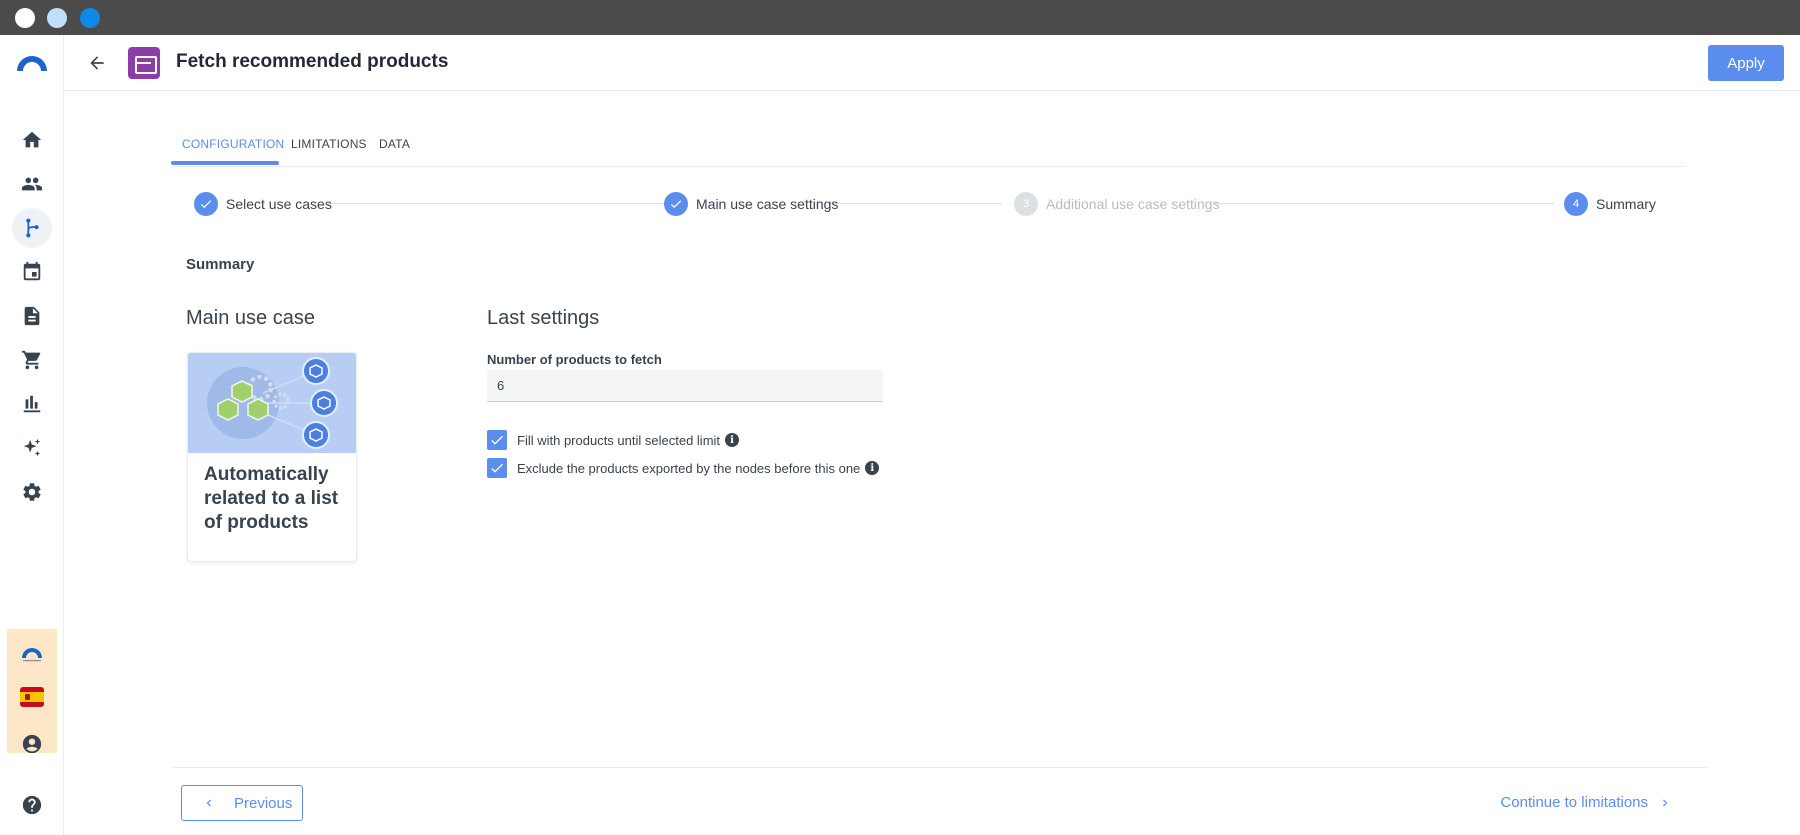 The image size is (1800, 835). I want to click on sparkle-icon, so click(32, 447).